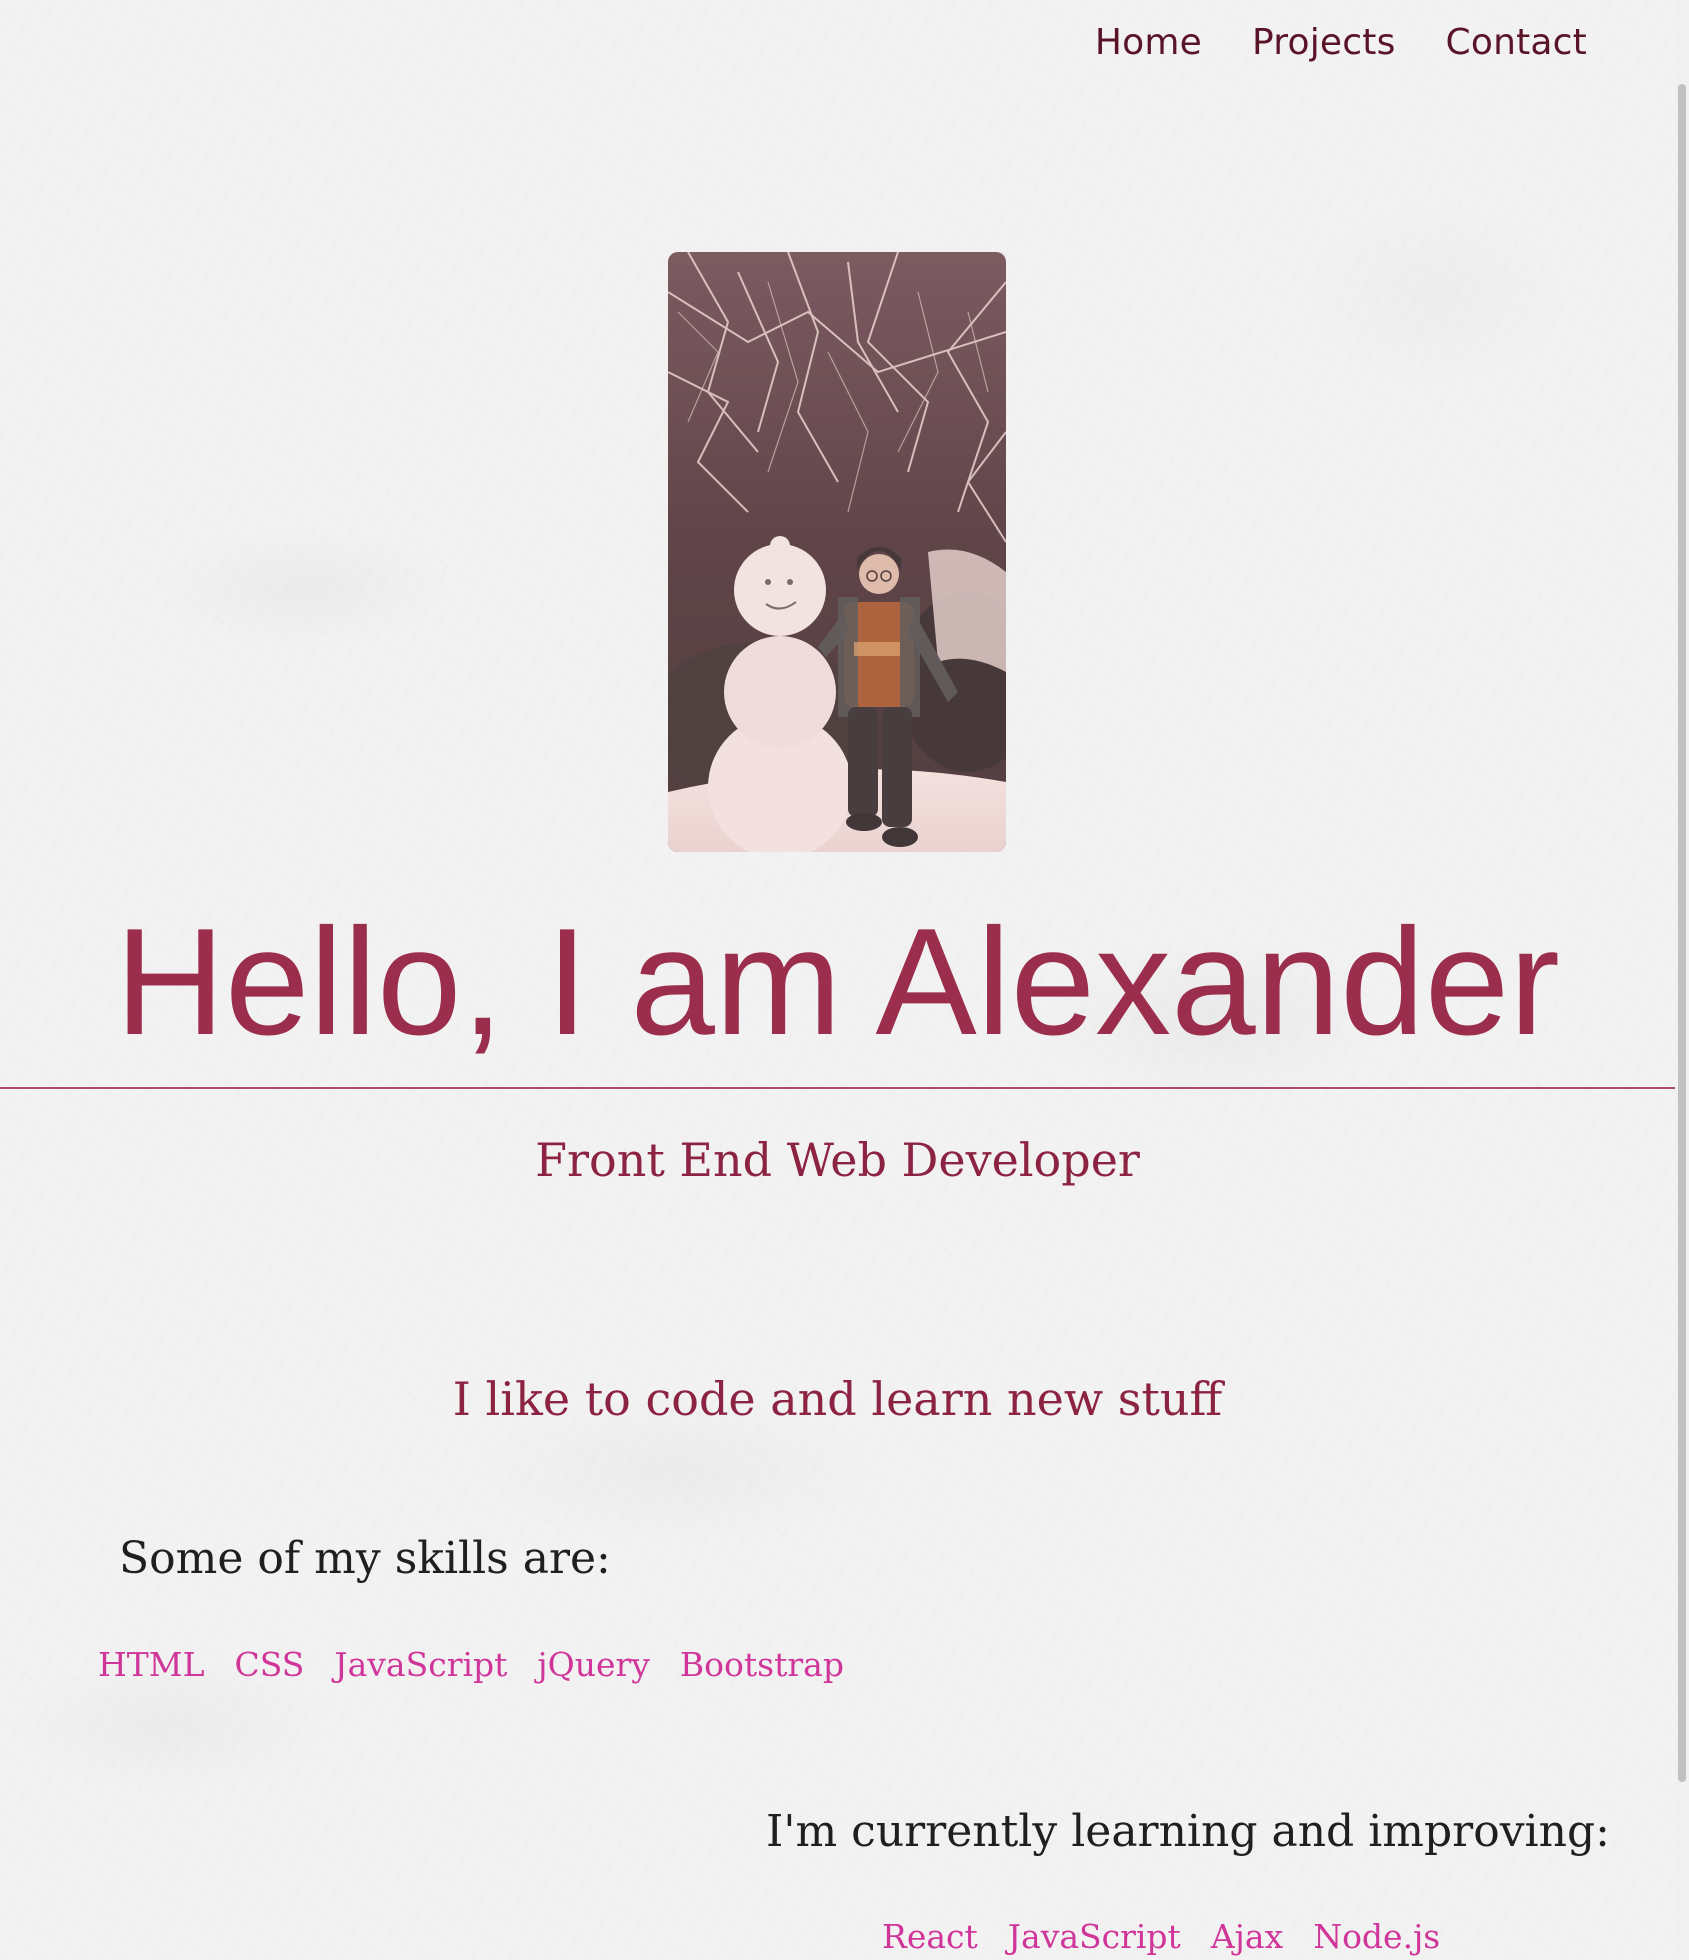 This screenshot has width=1689, height=1960. I want to click on top-nav: Home Projects Contact, so click(1341, 42).